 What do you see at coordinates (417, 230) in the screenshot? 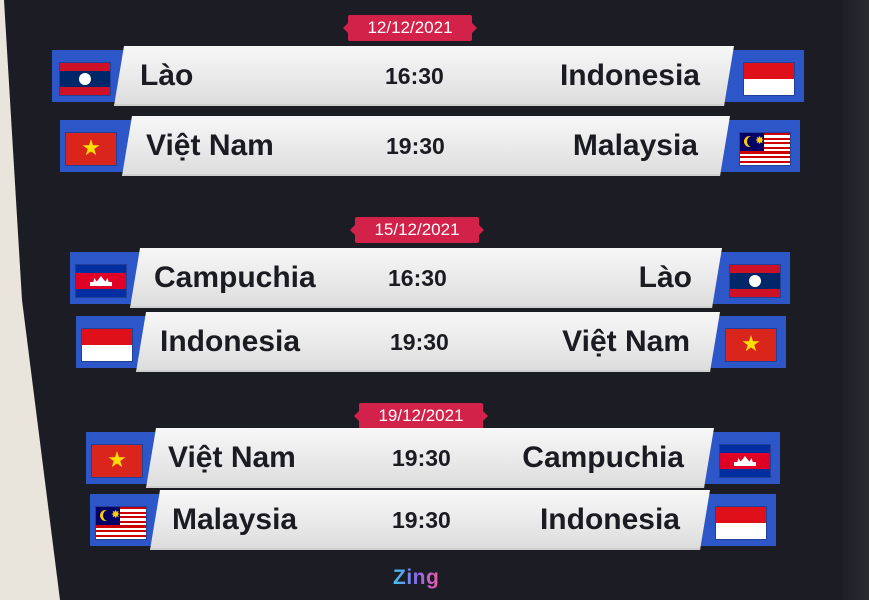
I see `date-badge: 15/12/2021` at bounding box center [417, 230].